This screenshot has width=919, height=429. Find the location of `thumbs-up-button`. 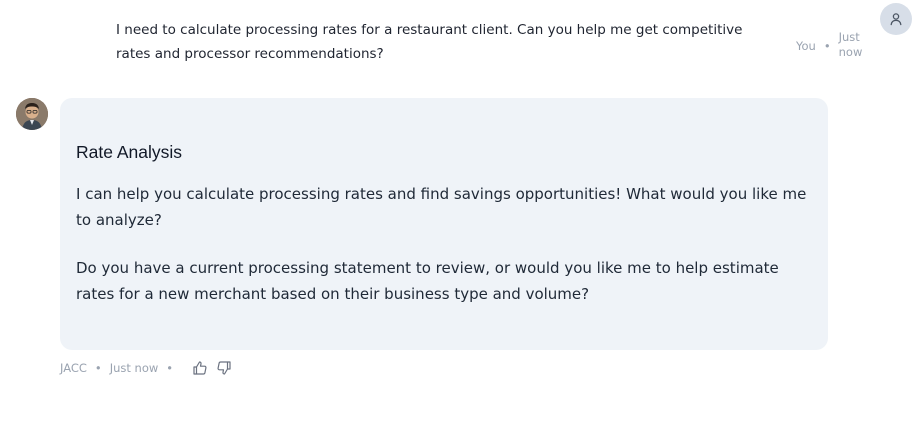

thumbs-up-button is located at coordinates (200, 368).